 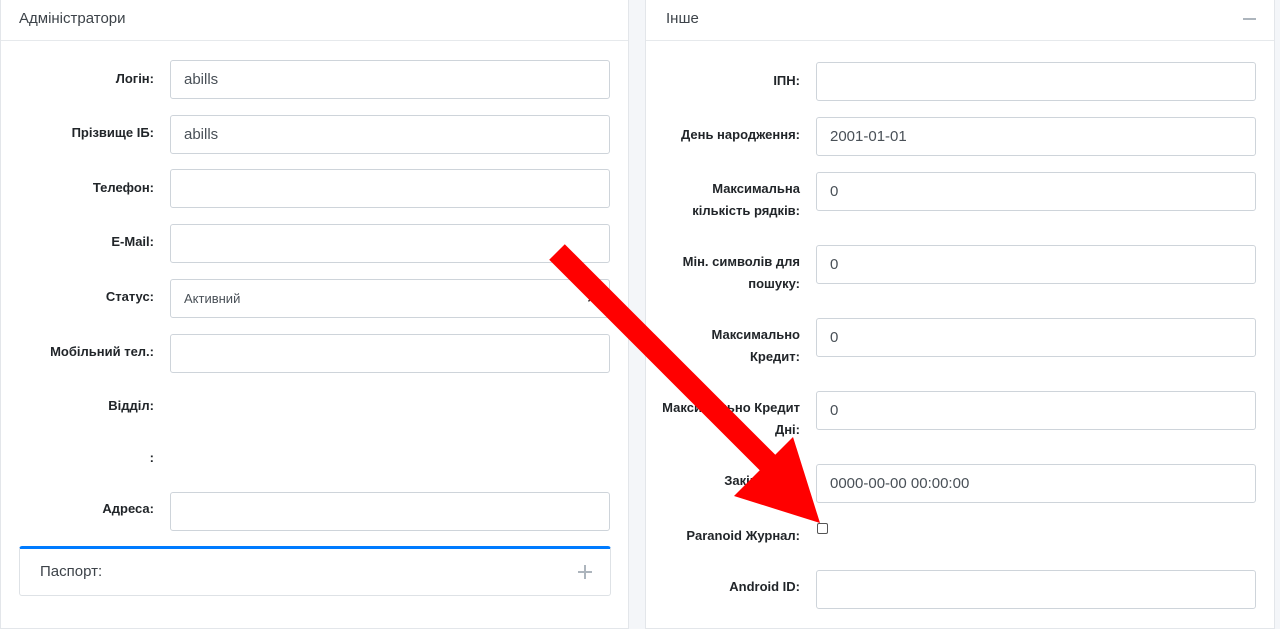 I want to click on admins-card-header: Адміністратори, so click(x=314, y=20).